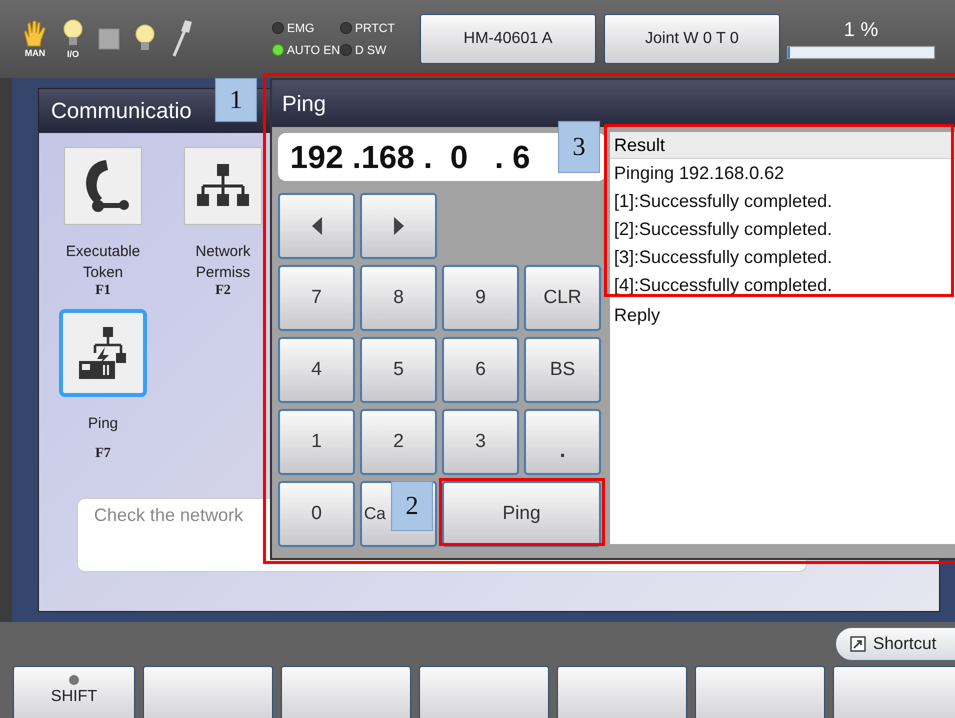  I want to click on keypad-key: Ping, so click(521, 514).